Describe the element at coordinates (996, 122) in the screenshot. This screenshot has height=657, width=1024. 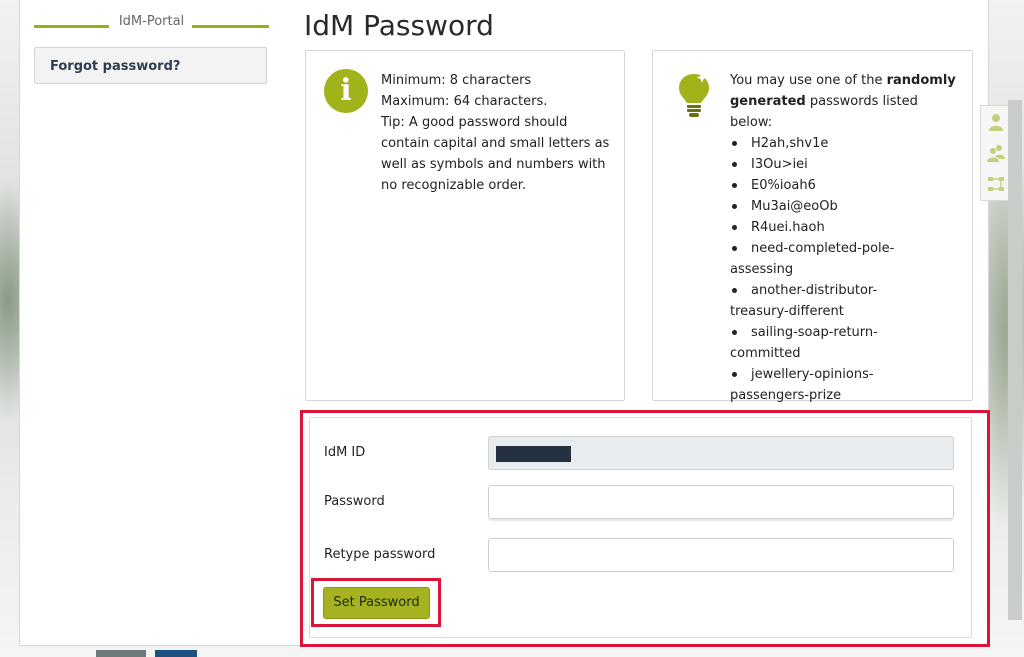
I see `user-icon` at that location.